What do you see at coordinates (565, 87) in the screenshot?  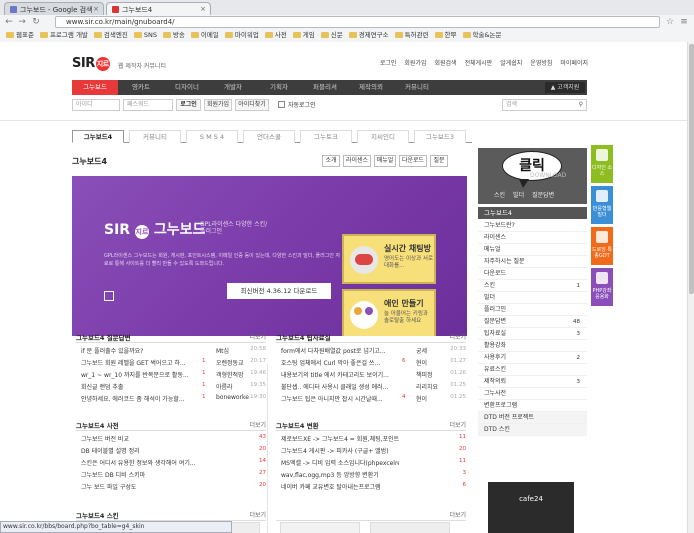 I see `support-button: ▲ 고객지원` at bounding box center [565, 87].